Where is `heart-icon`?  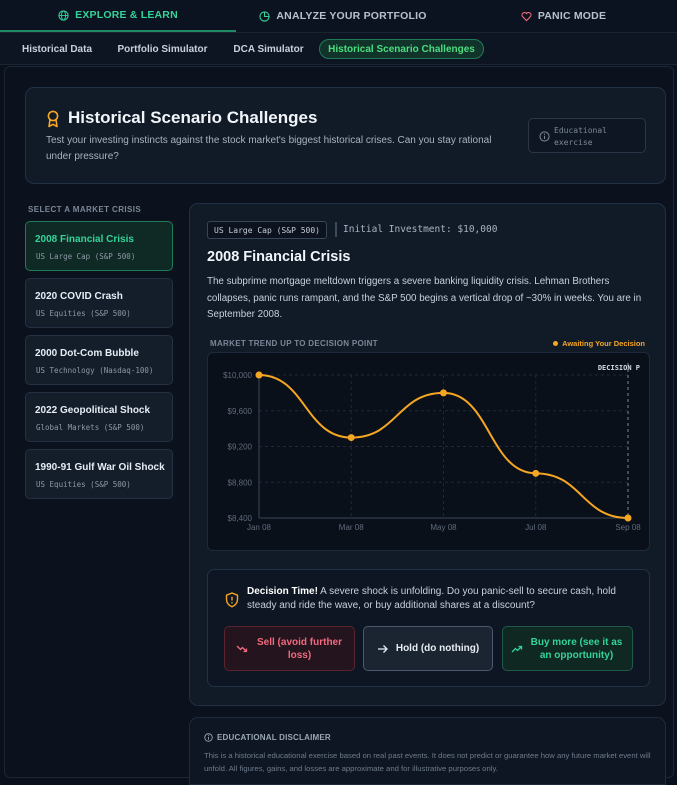
heart-icon is located at coordinates (526, 16).